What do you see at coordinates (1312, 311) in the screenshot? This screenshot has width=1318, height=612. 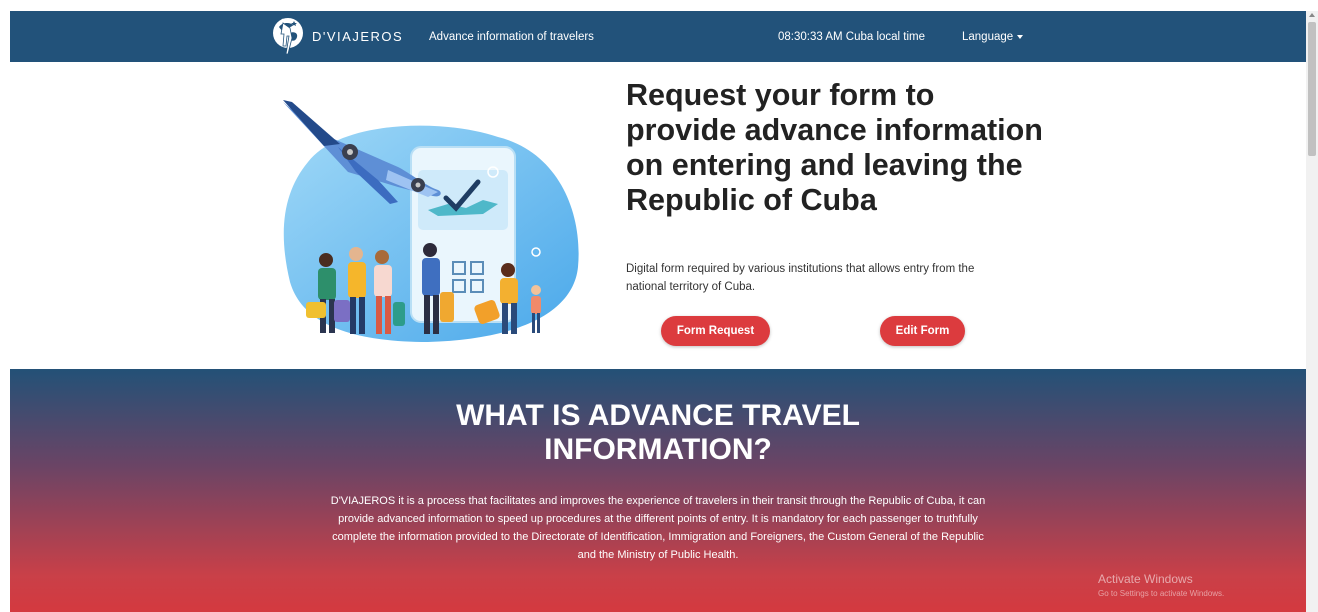 I see `vertical-scrollbar` at bounding box center [1312, 311].